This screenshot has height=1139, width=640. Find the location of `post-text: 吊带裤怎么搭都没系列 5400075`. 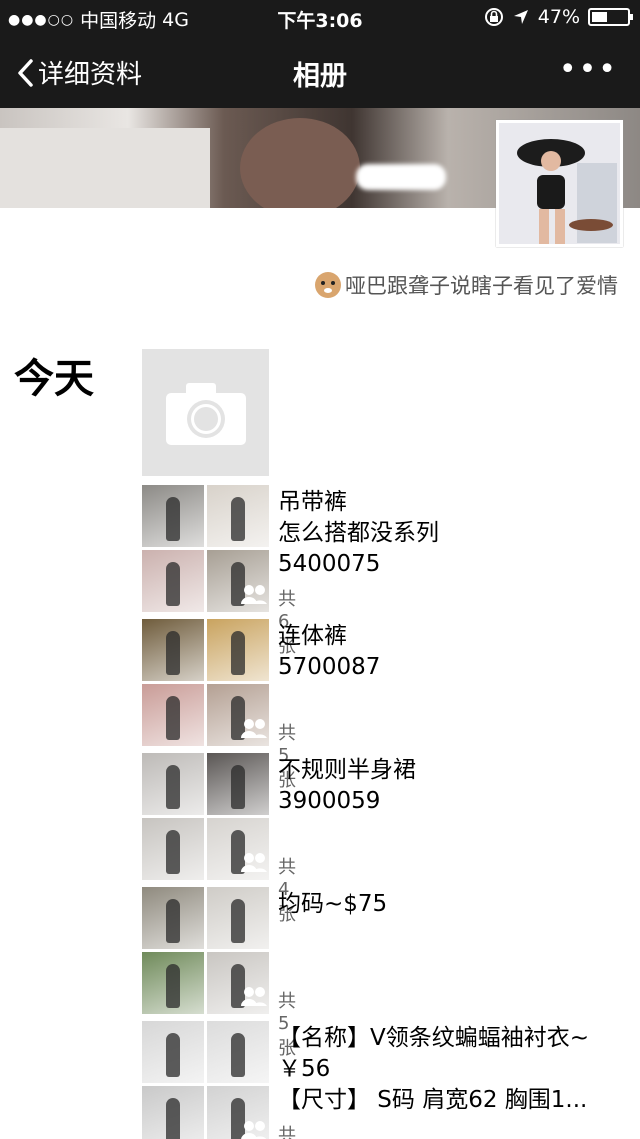

post-text: 吊带裤怎么搭都没系列 5400075 is located at coordinates (453, 533).